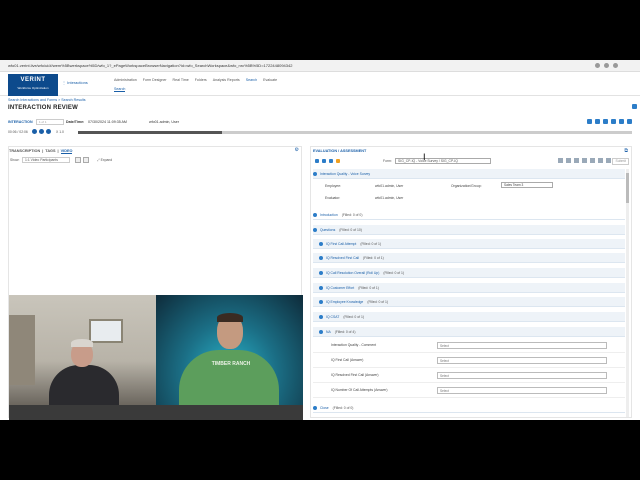  What do you see at coordinates (33, 85) in the screenshot?
I see `verint-logo: VERINT Workforce Optimization` at bounding box center [33, 85].